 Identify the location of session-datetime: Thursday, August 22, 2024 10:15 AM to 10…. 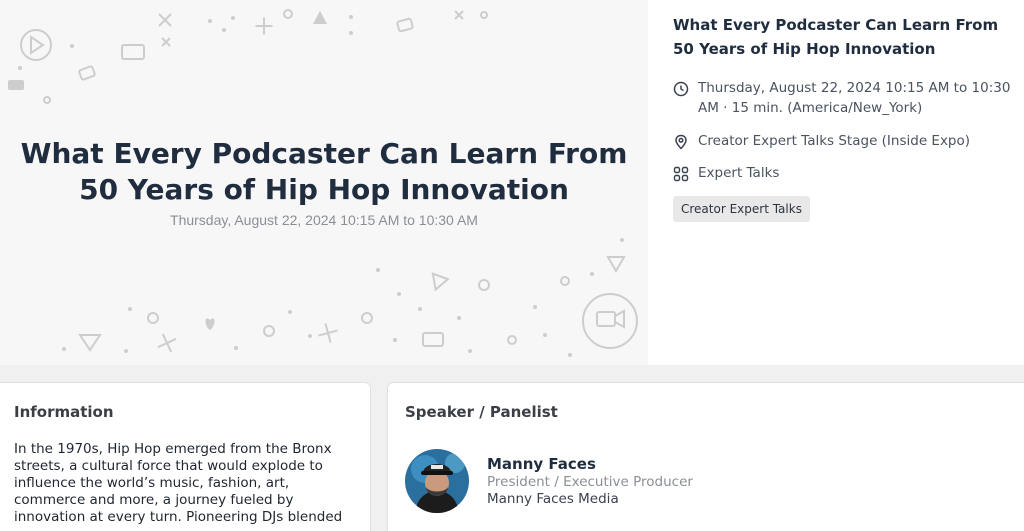
(854, 98).